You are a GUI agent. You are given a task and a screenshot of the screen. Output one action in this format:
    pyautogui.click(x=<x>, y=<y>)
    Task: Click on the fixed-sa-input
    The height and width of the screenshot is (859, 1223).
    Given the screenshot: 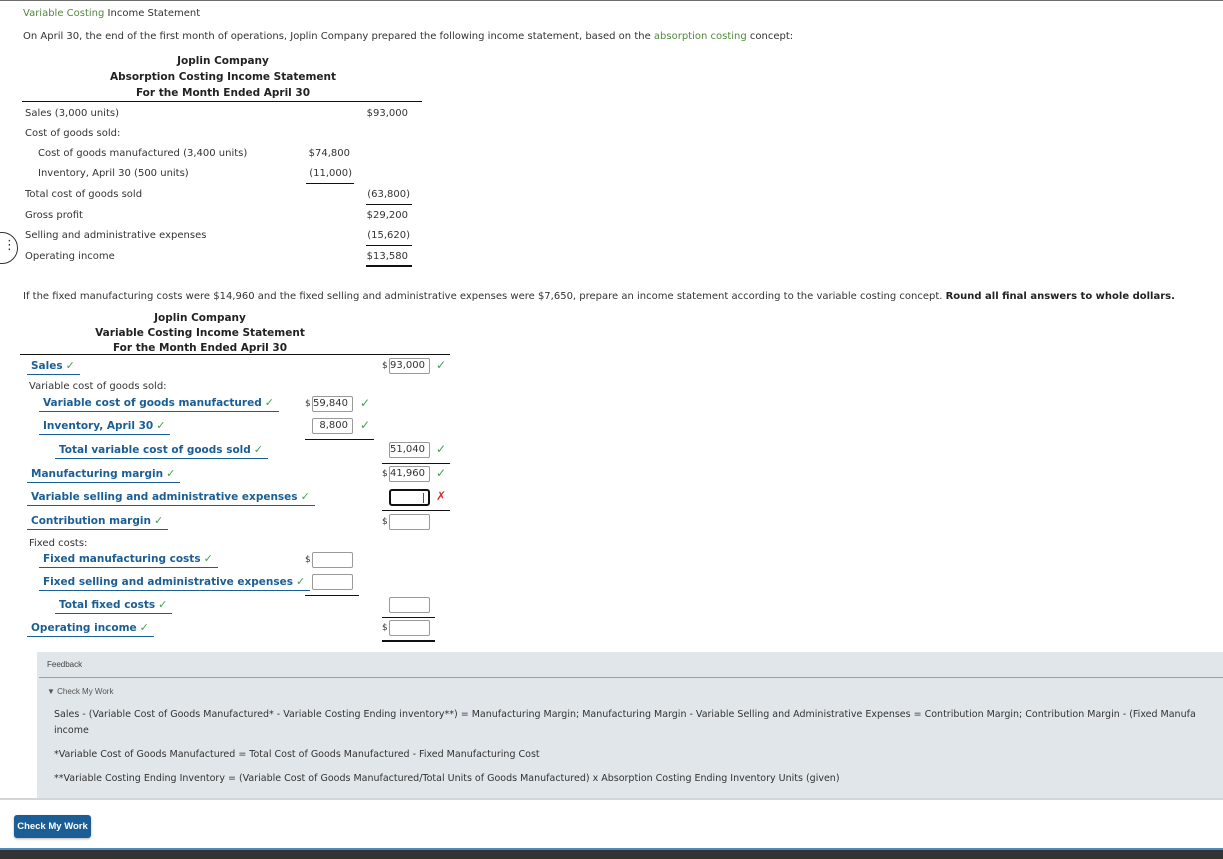 What is the action you would take?
    pyautogui.click(x=332, y=582)
    